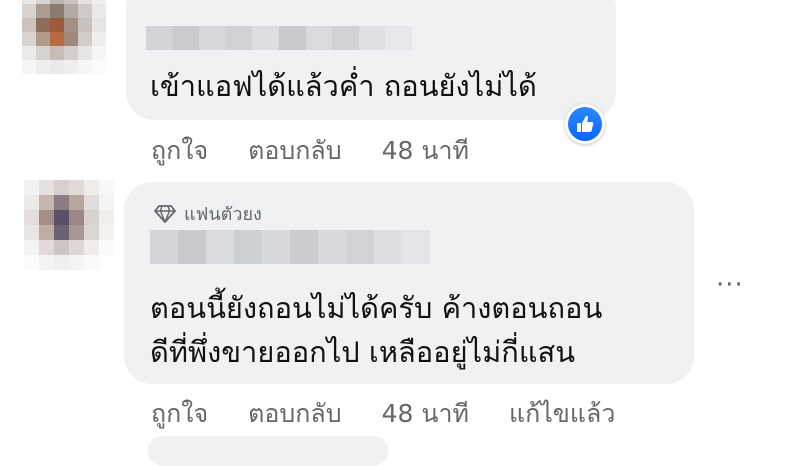 This screenshot has width=800, height=466. I want to click on comment-actions: ถูกใจ ตอบกลับ 48 นาที แก้ไขแล้ว, so click(383, 414).